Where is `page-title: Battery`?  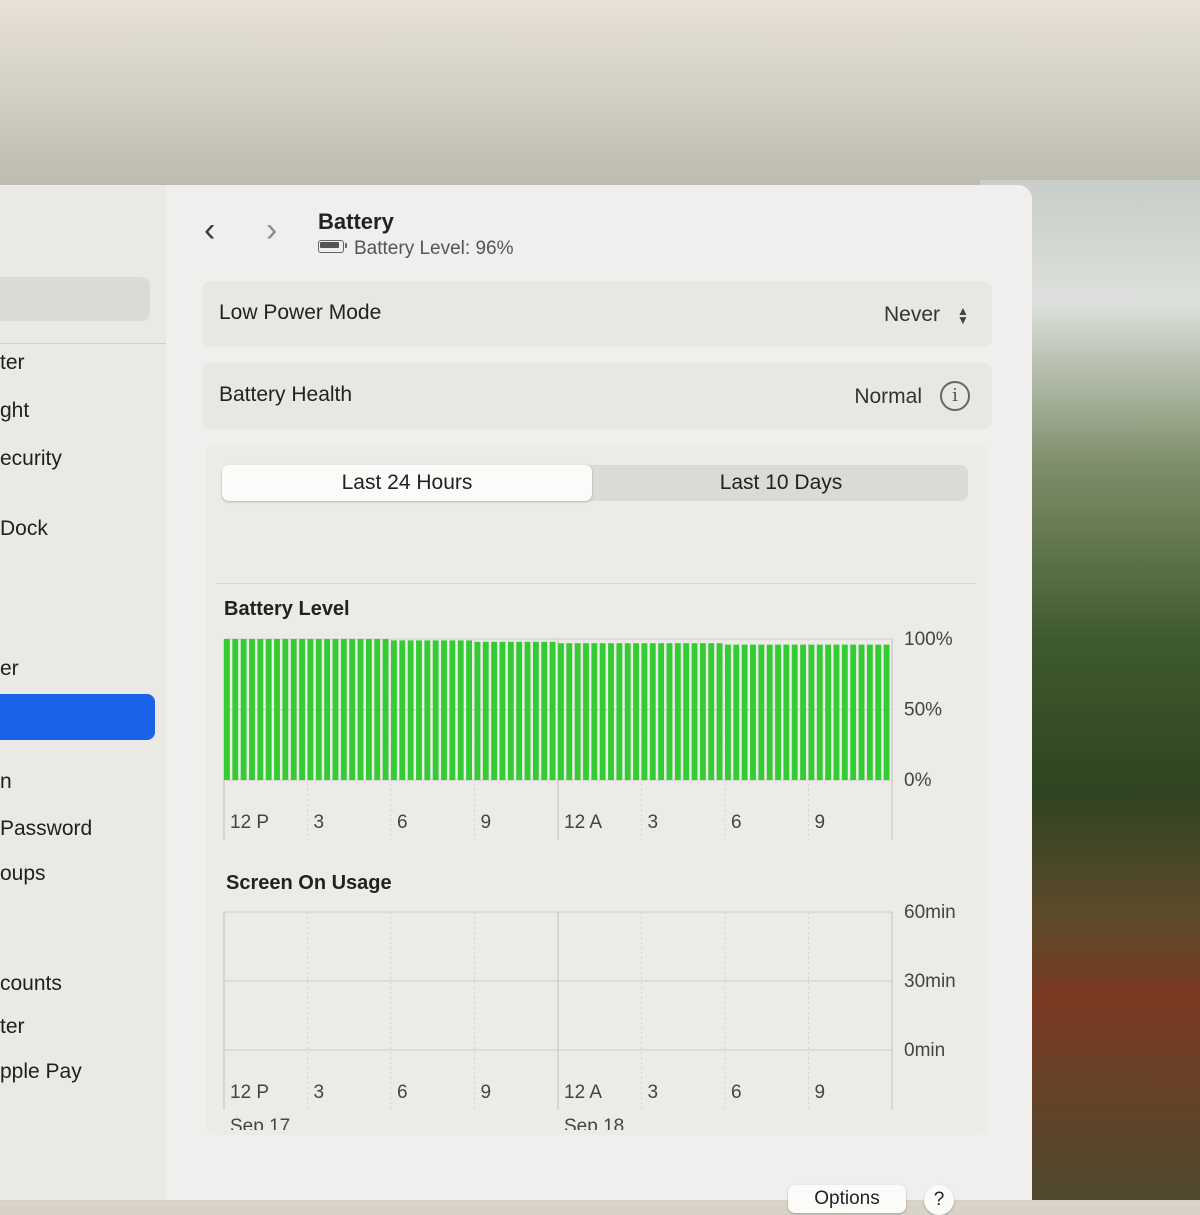
page-title: Battery is located at coordinates (356, 221).